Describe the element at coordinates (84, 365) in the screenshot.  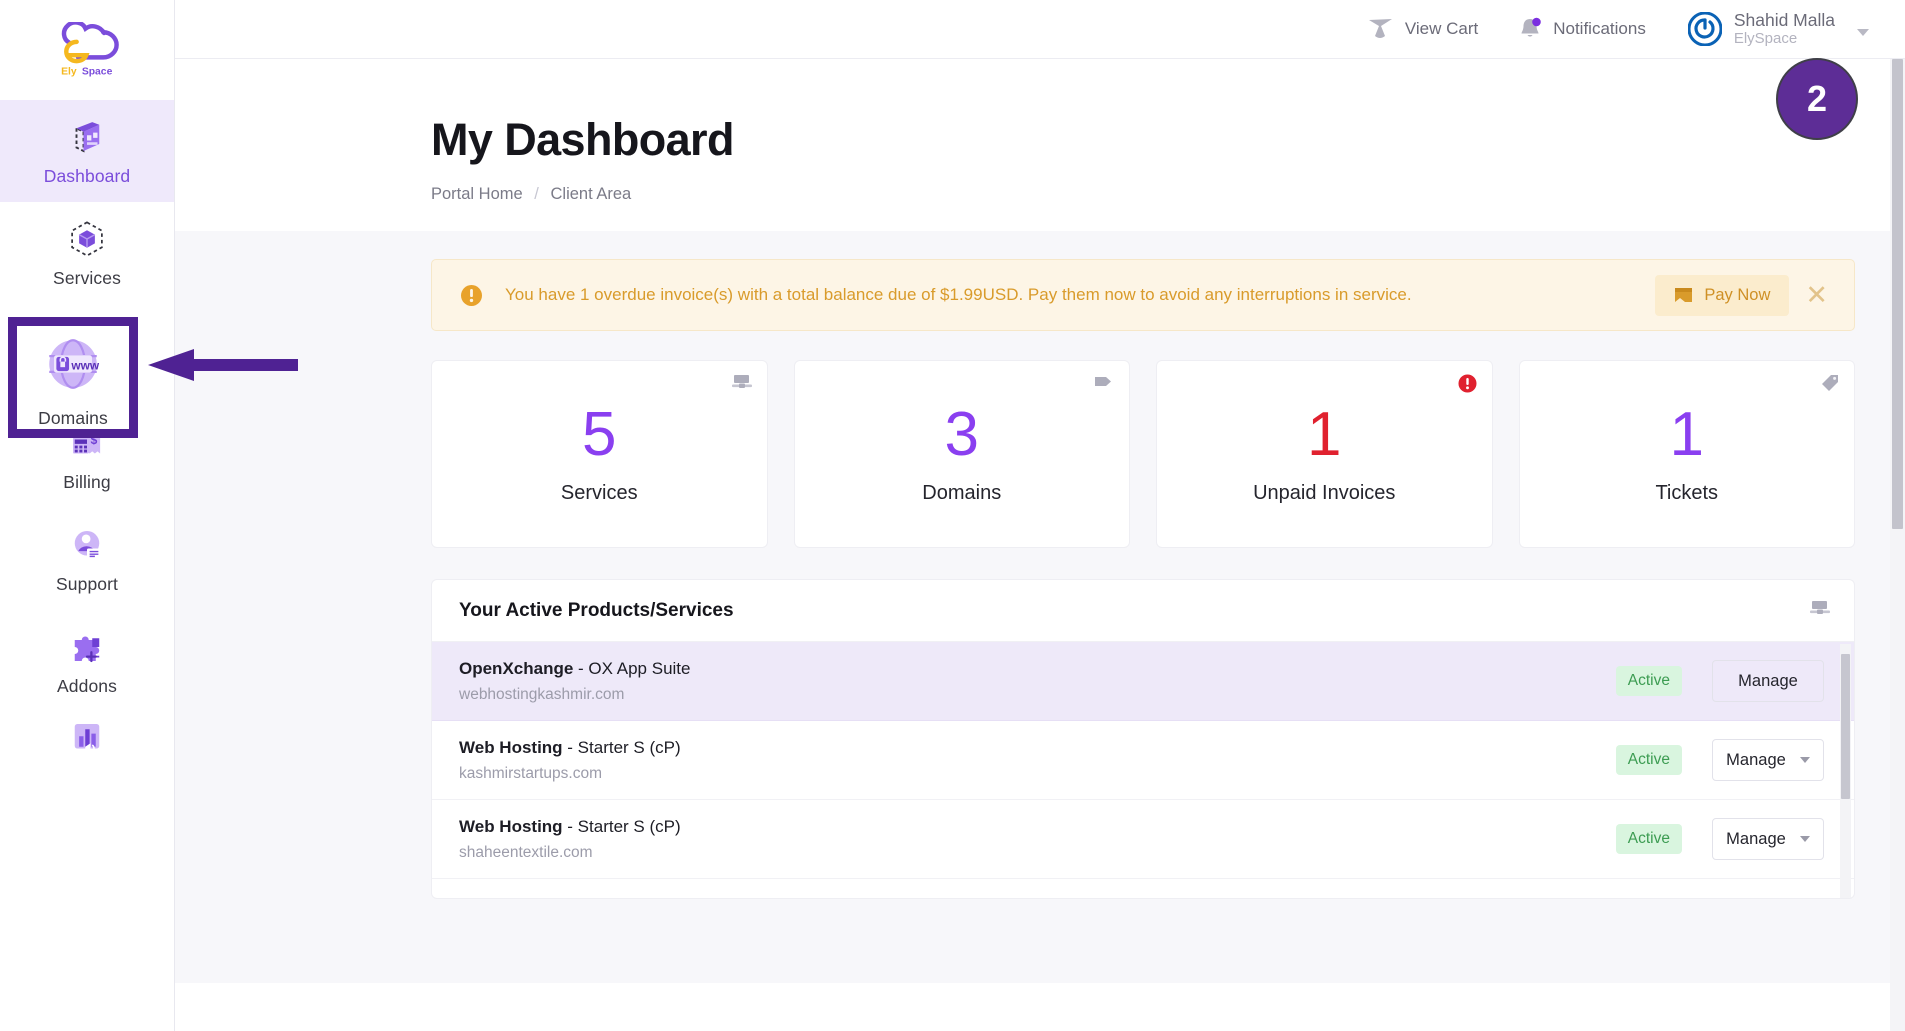
I see `svg-text: www` at that location.